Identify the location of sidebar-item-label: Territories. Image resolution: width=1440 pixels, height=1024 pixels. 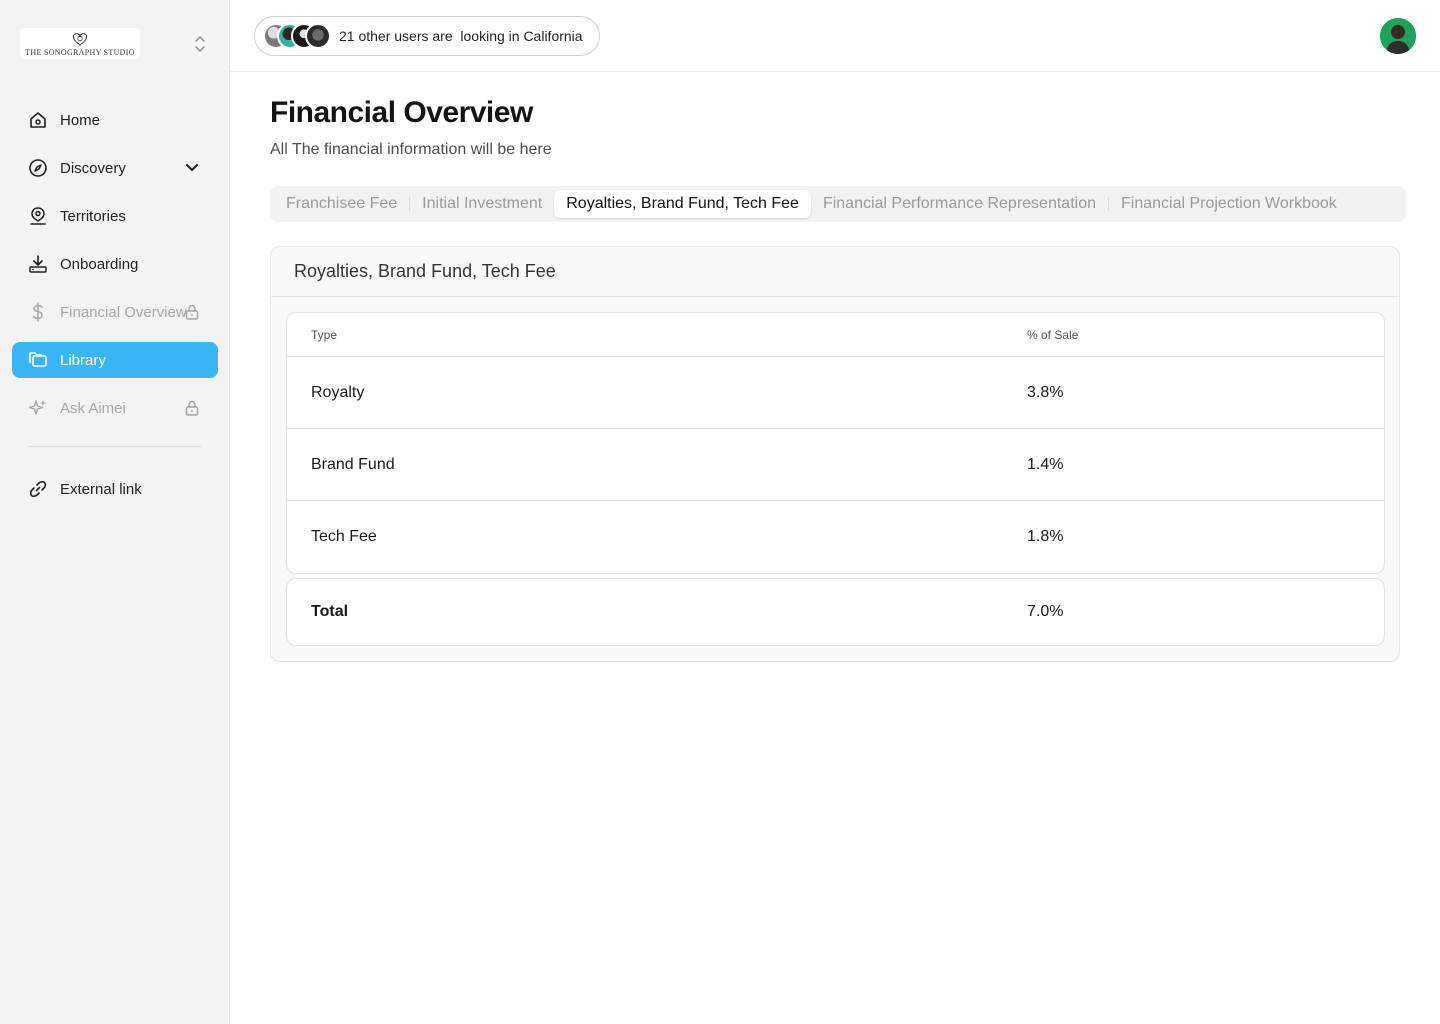
(93, 216).